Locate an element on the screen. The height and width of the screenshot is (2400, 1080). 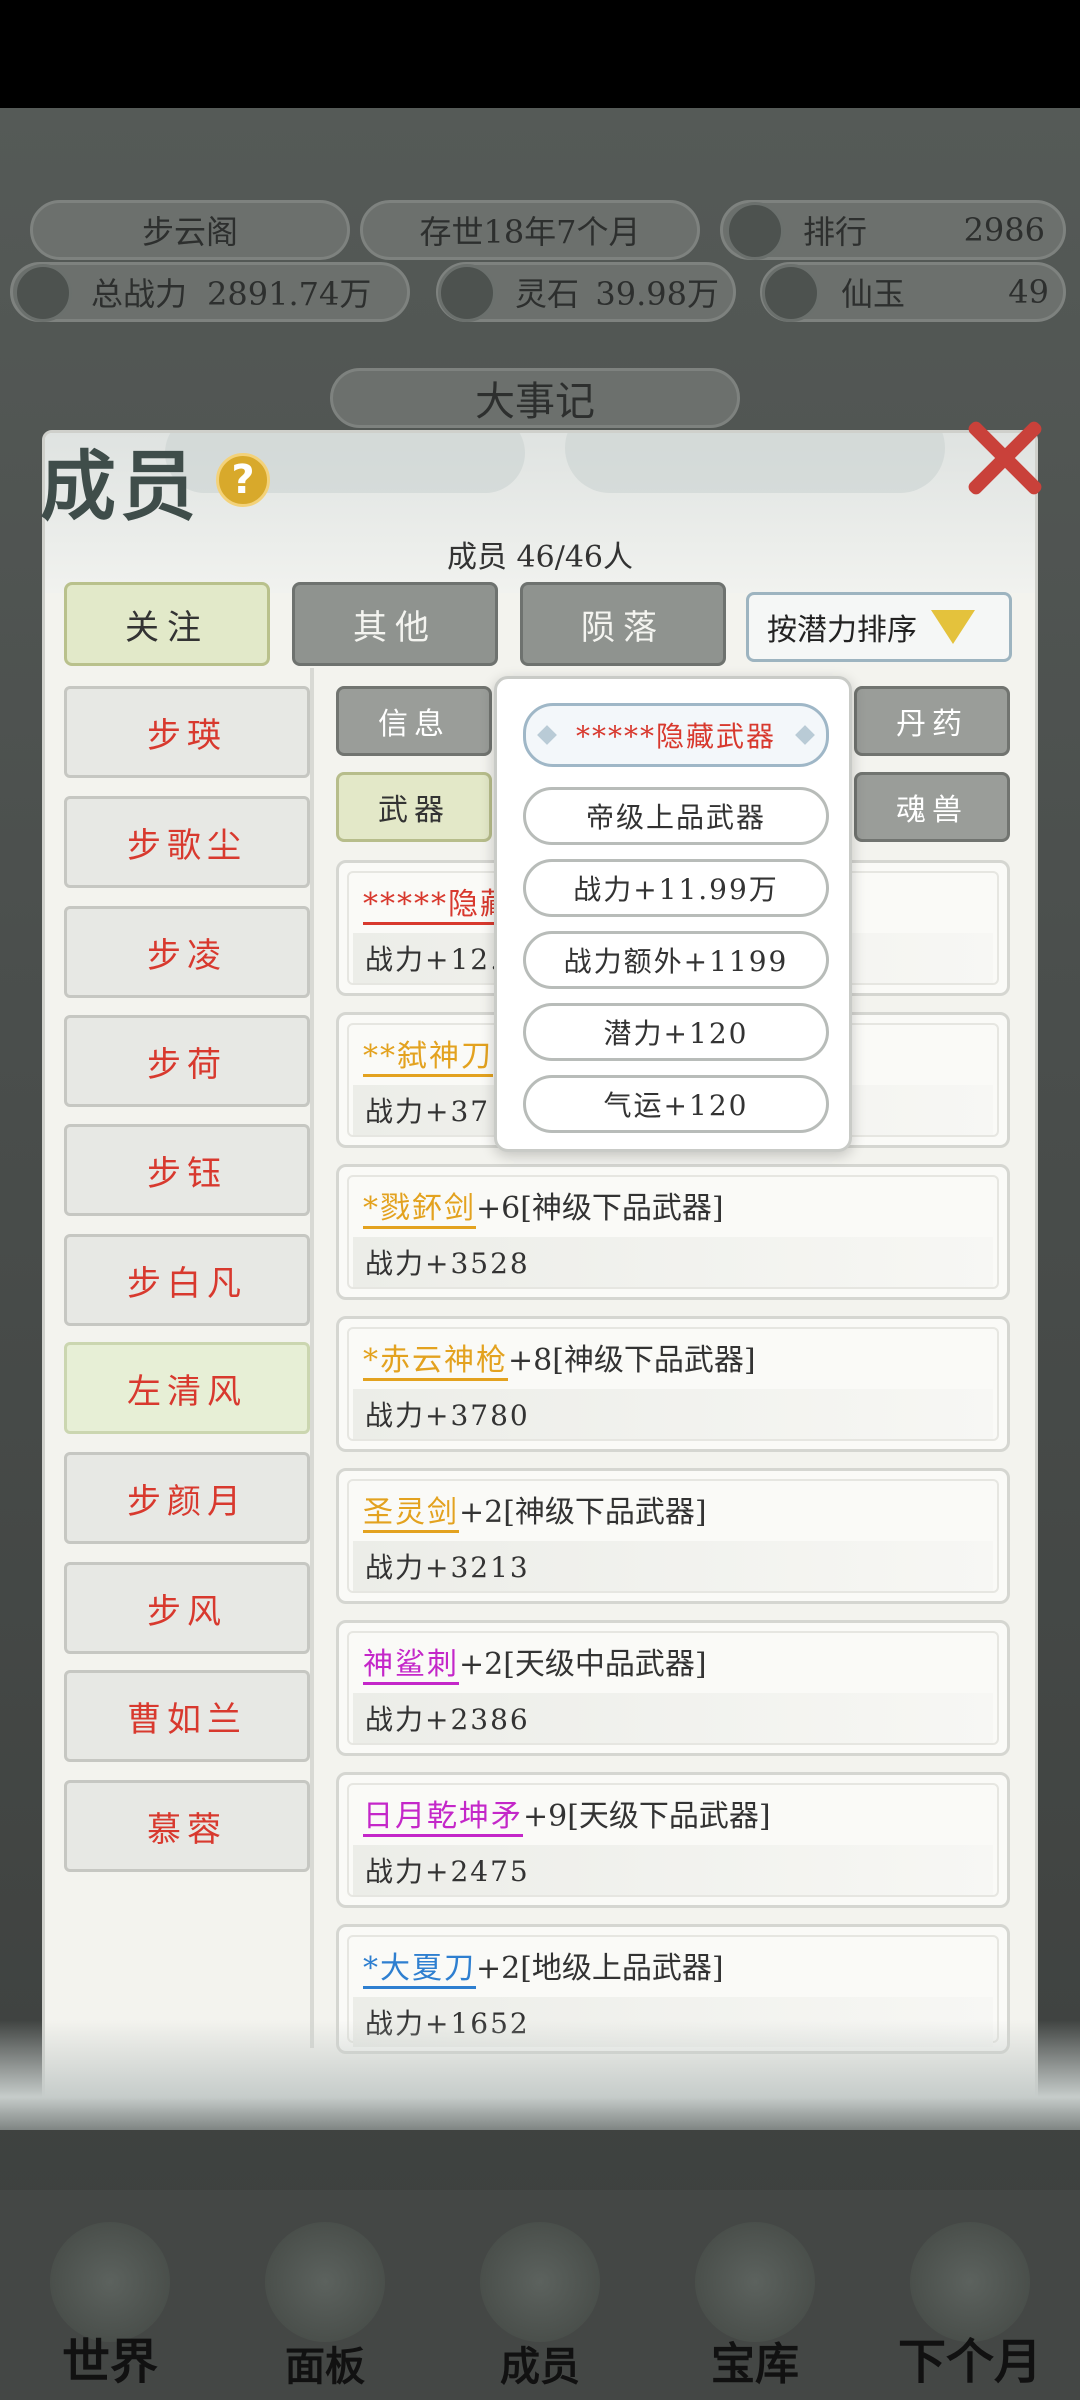
weapon-grade: +2[天级中品武器] is located at coordinates (583, 1664).